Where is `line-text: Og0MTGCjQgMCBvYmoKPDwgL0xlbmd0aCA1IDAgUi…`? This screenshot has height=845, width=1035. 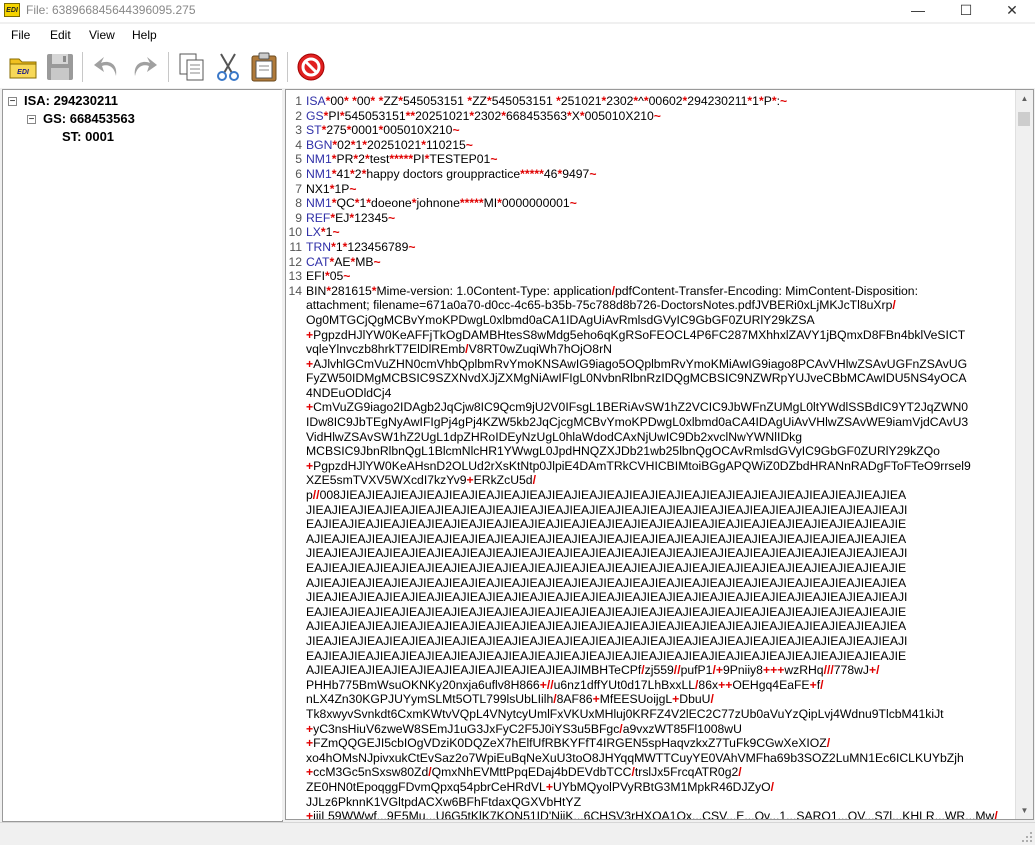 line-text: Og0MTGCjQgMCBvYmoKPDwgL0xlbmd0aCA1IDAgUi… is located at coordinates (560, 319).